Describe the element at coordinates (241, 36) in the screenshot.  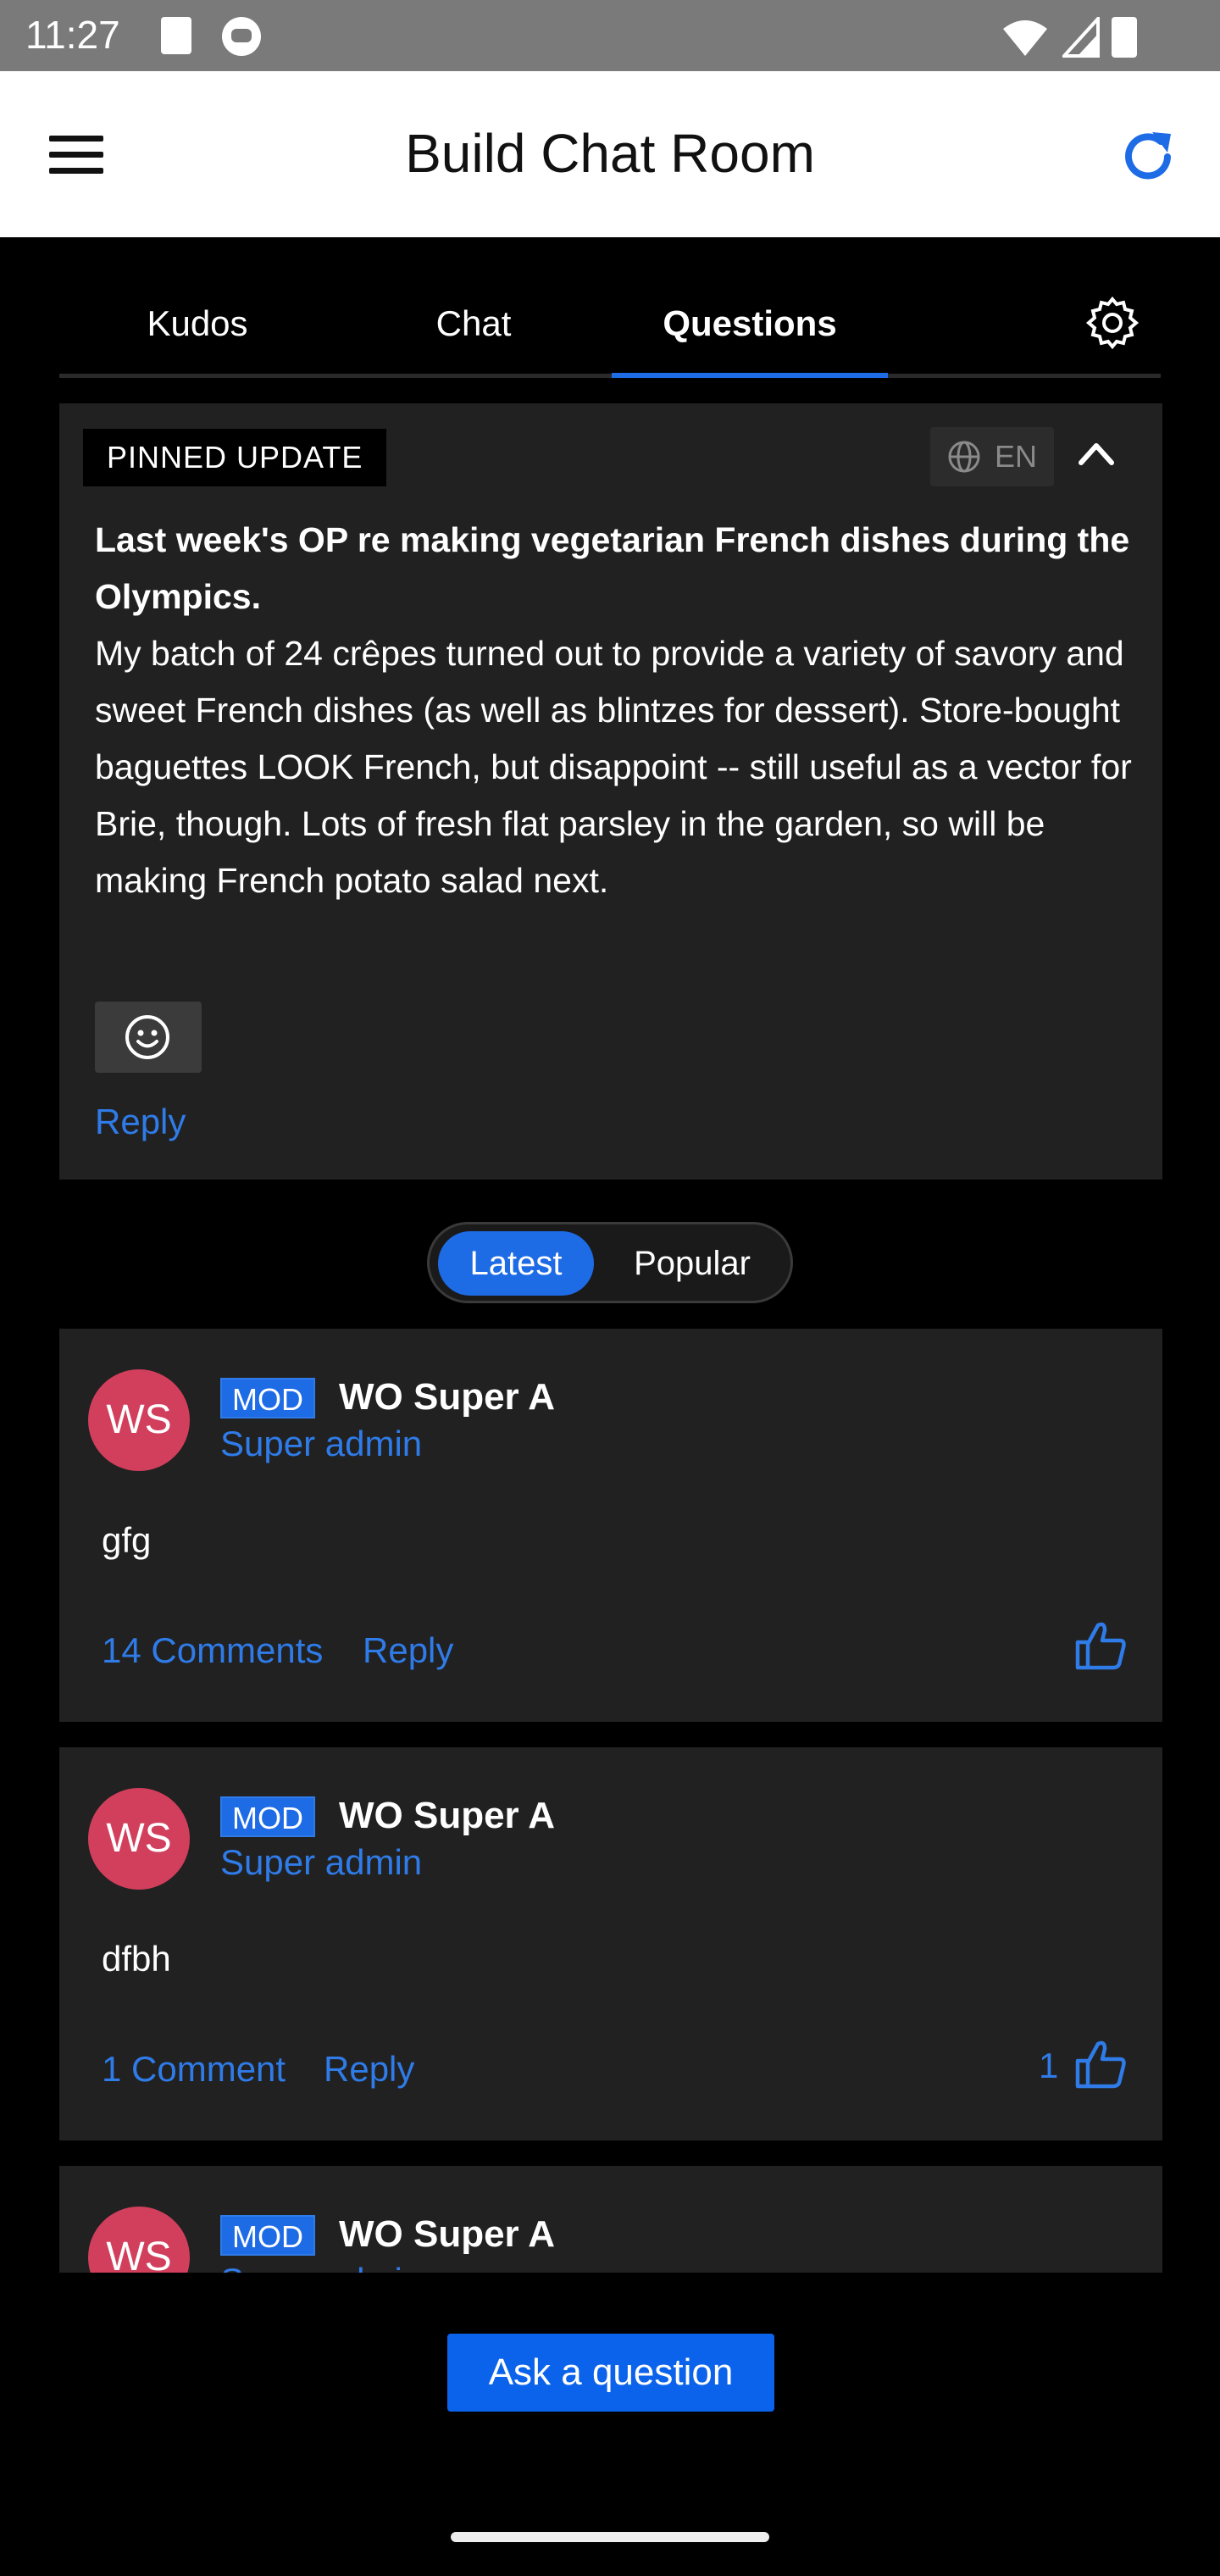
I see `cat-icon` at that location.